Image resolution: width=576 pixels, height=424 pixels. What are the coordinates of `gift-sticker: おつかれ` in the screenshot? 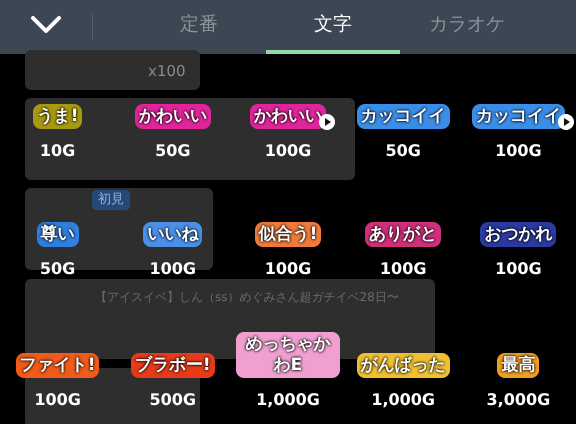 It's located at (518, 234).